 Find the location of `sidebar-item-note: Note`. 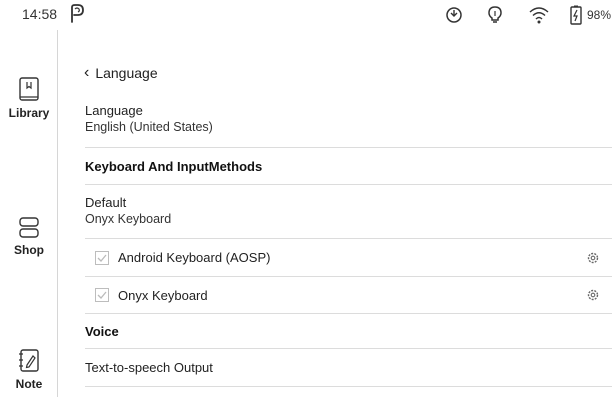

sidebar-item-note: Note is located at coordinates (29, 369).